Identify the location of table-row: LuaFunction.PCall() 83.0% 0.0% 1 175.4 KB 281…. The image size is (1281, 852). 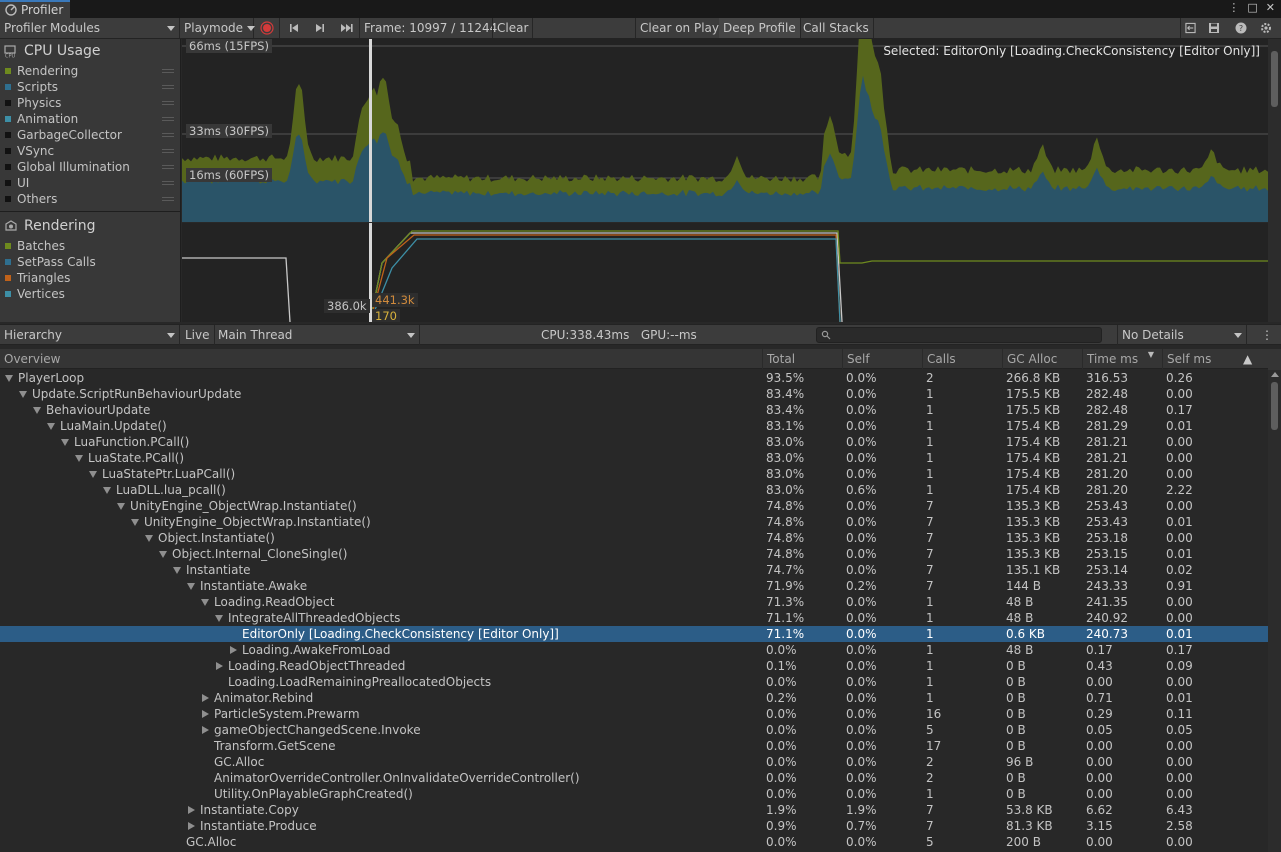
(634, 442).